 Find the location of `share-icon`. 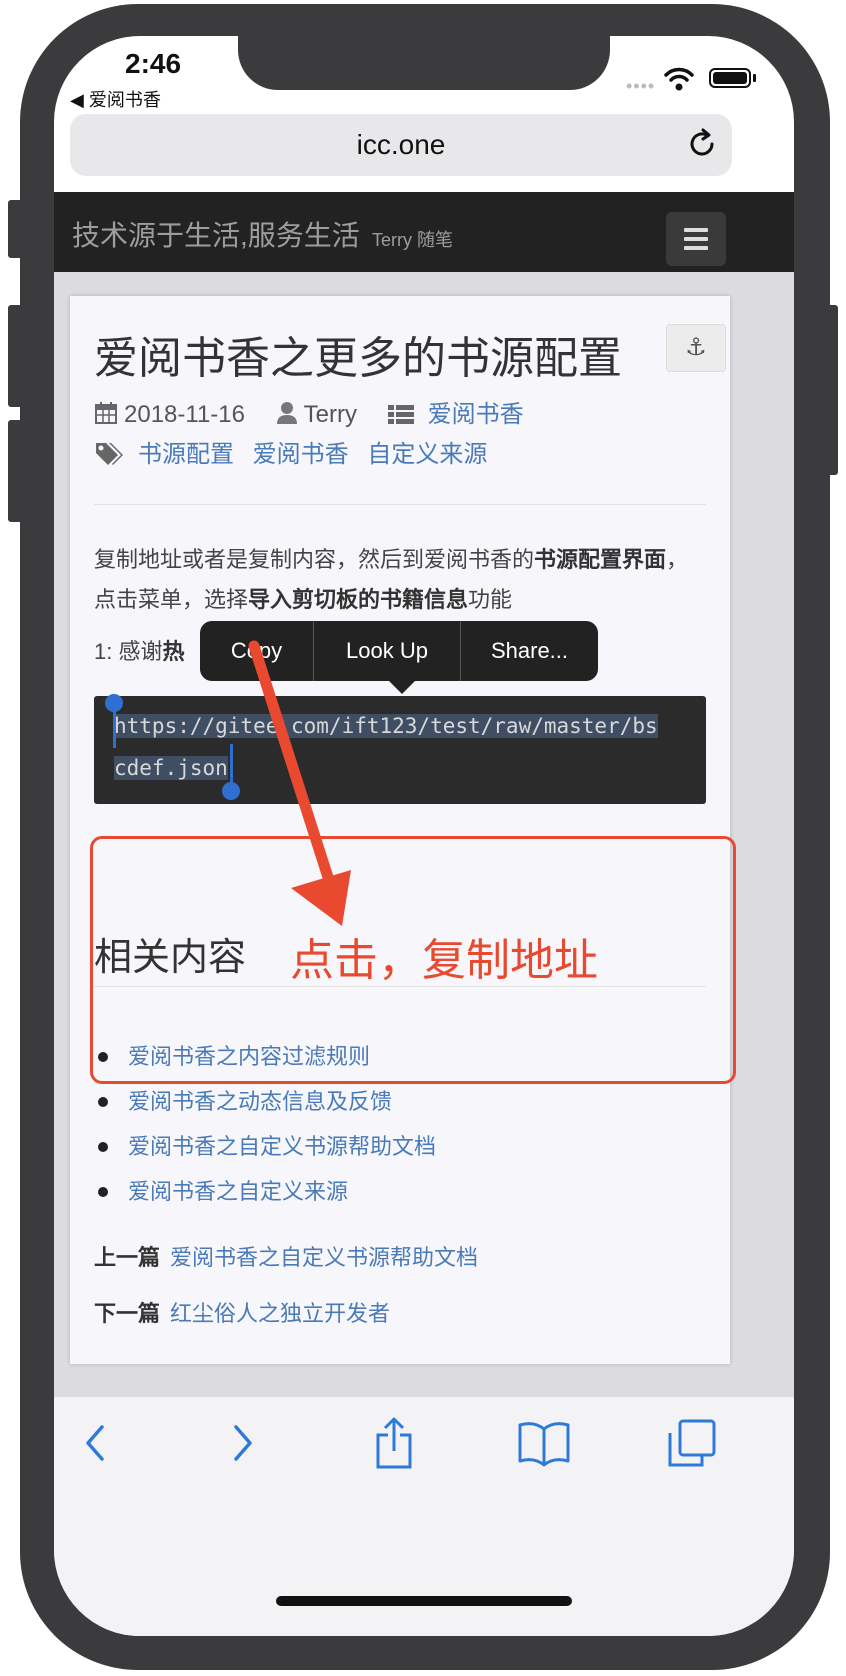

share-icon is located at coordinates (394, 1443).